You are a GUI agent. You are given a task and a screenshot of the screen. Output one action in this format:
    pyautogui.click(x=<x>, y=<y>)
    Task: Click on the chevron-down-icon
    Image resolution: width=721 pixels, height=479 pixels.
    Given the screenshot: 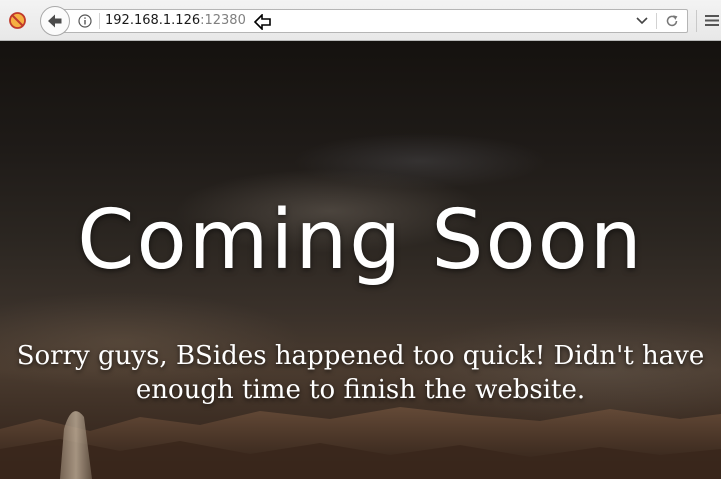 What is the action you would take?
    pyautogui.click(x=642, y=21)
    